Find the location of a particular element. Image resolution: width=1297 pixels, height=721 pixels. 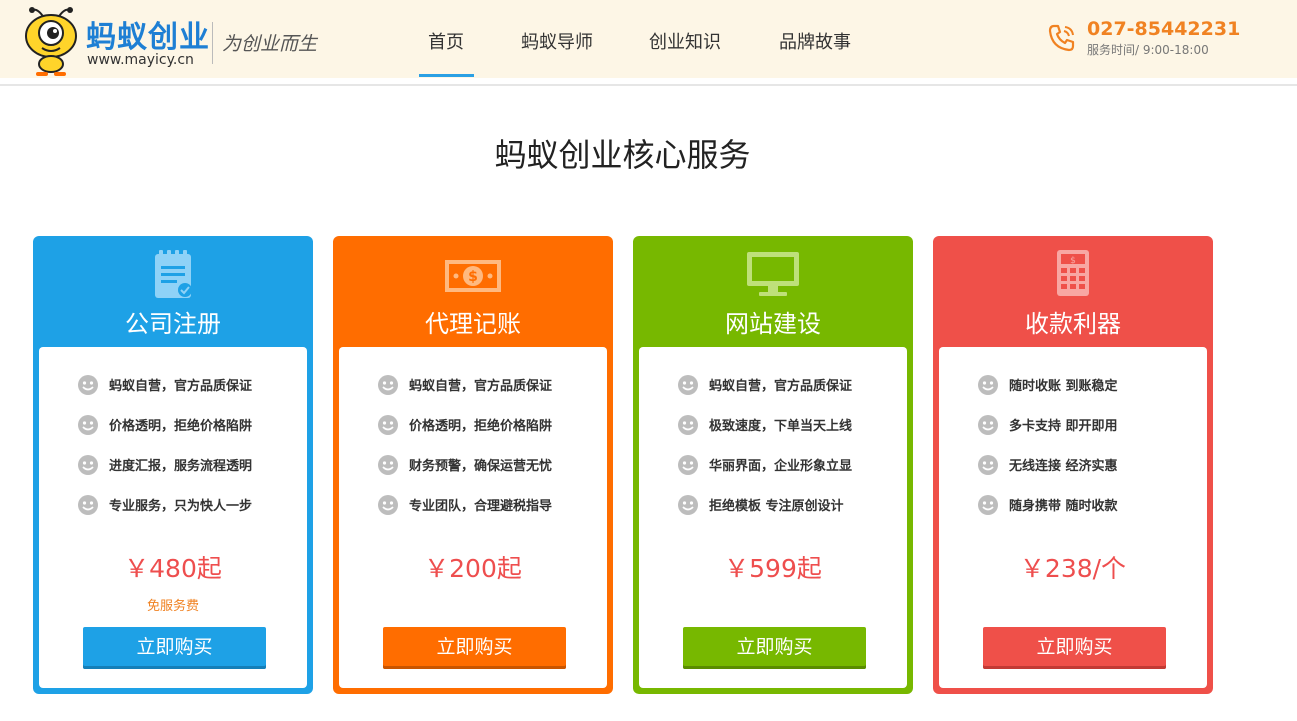

logo-divider is located at coordinates (212, 43).